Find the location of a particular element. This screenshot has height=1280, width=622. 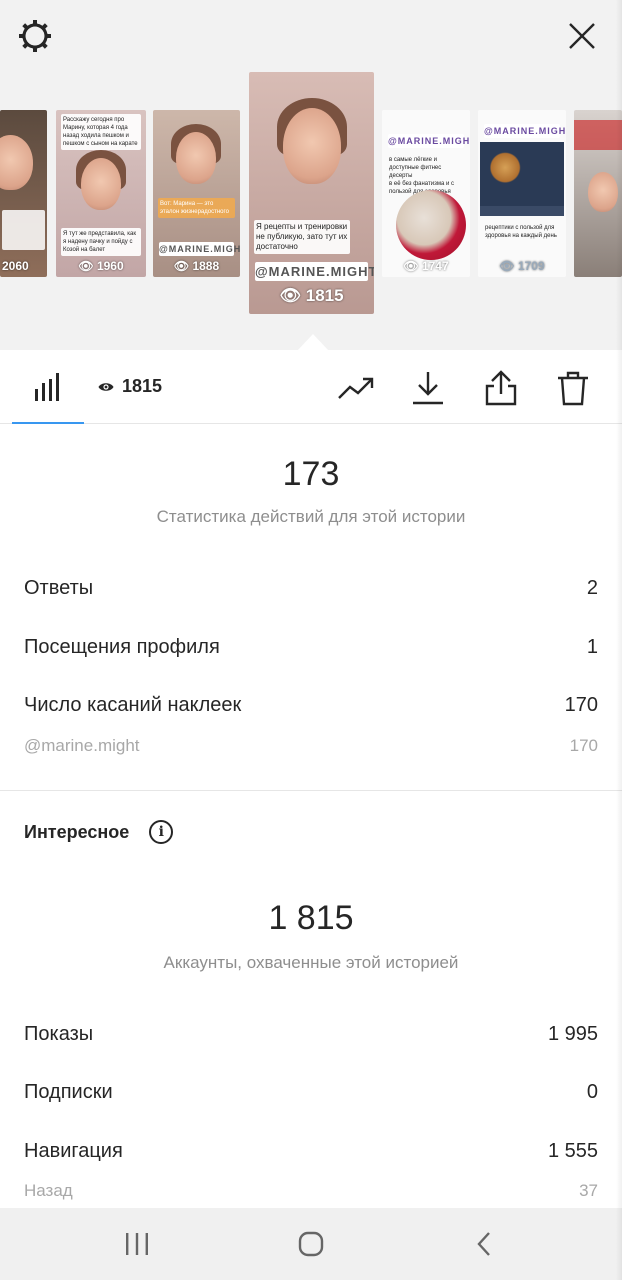

gear-icon is located at coordinates (35, 36).